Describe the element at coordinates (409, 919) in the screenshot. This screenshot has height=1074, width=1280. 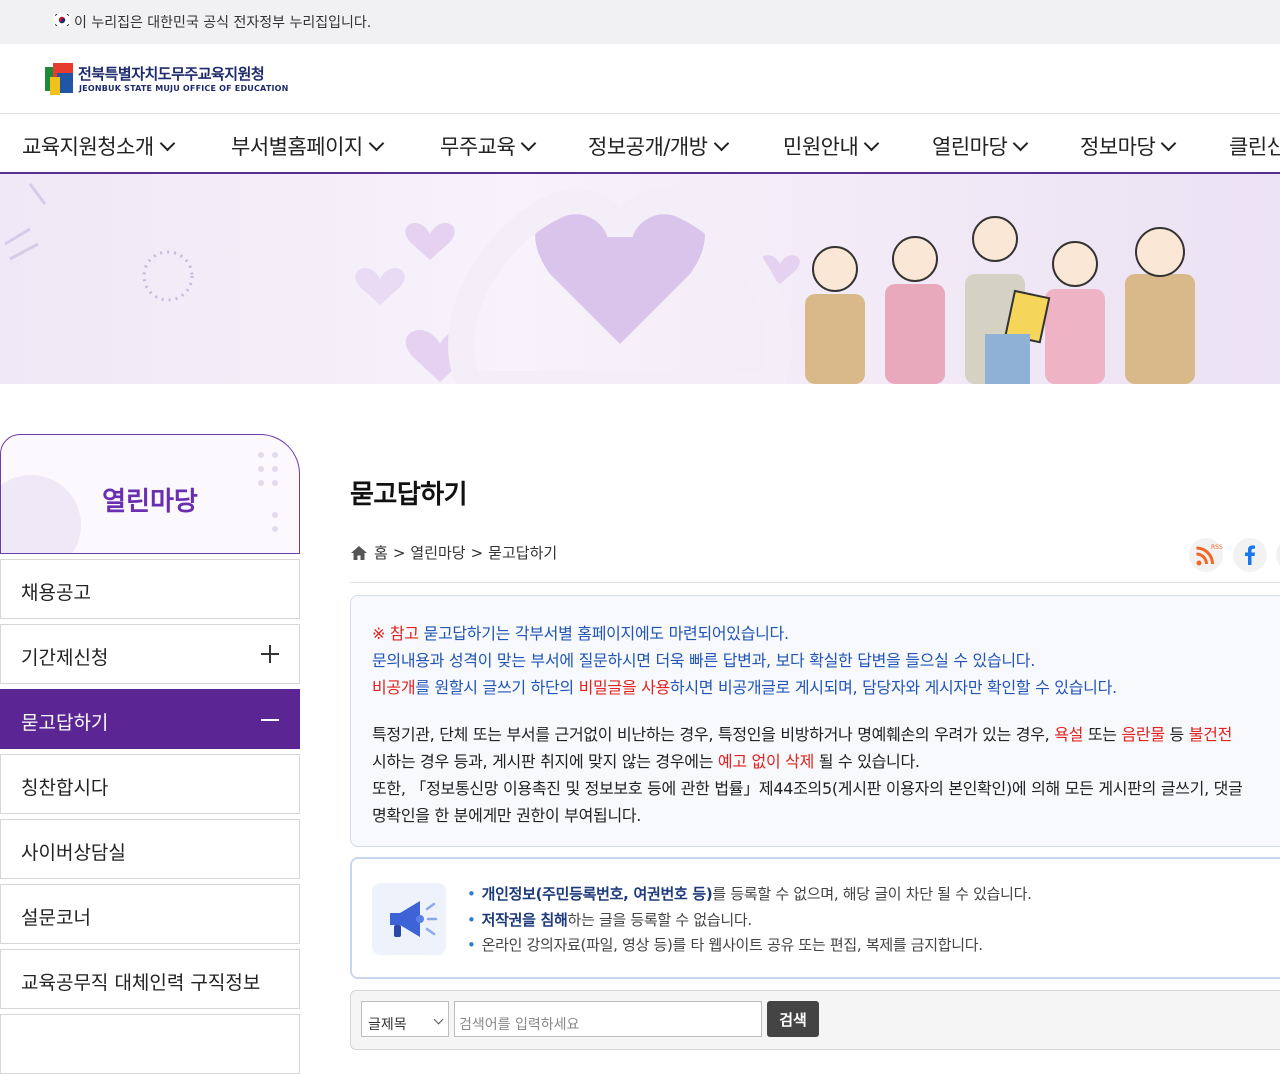
I see `megaphone-icon` at that location.